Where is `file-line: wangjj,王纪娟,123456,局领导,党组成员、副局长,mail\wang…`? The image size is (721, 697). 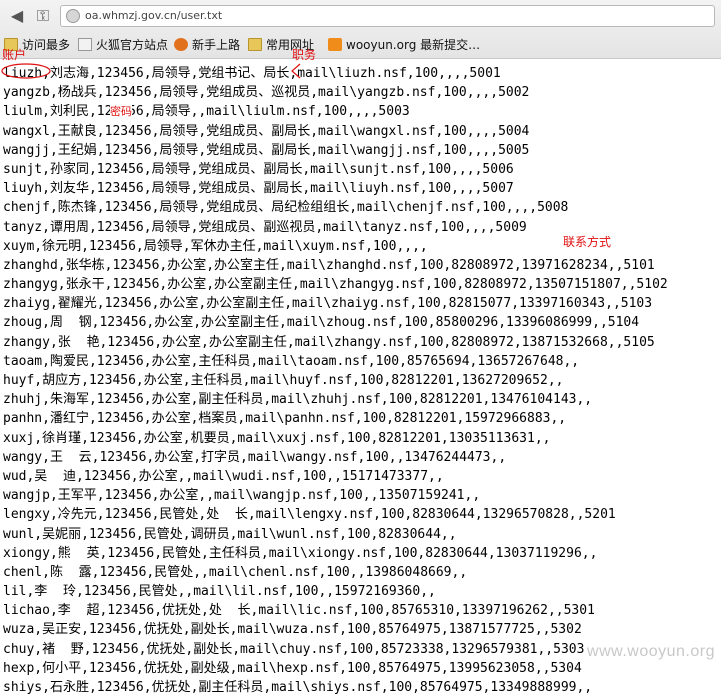
file-line: wangjj,王纪娟,123456,局领导,党组成员、副局长,mail\wang… is located at coordinates (266, 150).